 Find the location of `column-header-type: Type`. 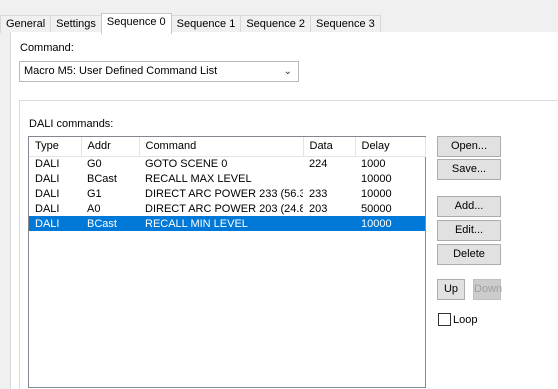

column-header-type: Type is located at coordinates (55, 147).